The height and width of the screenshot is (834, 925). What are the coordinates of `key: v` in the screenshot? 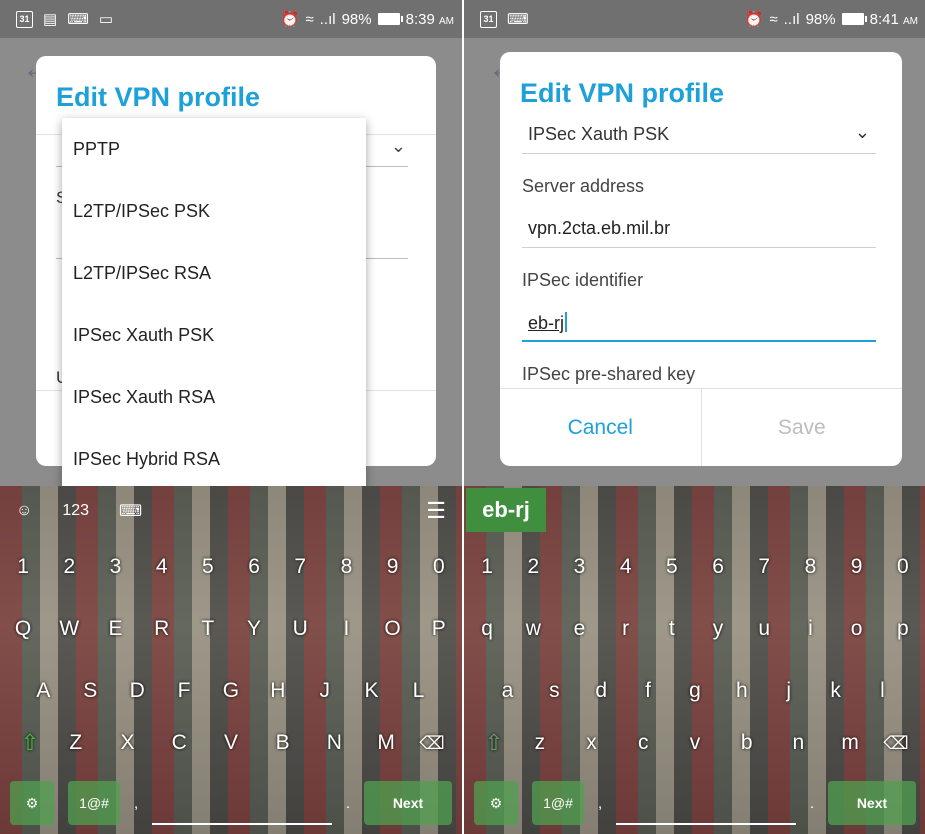 It's located at (695, 743).